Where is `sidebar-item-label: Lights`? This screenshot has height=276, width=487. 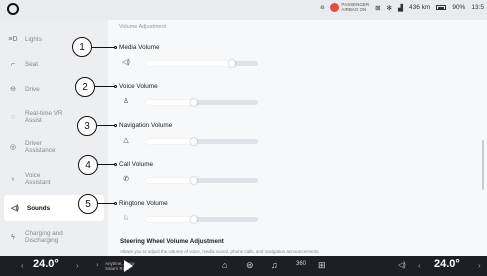 sidebar-item-label: Lights is located at coordinates (33, 39).